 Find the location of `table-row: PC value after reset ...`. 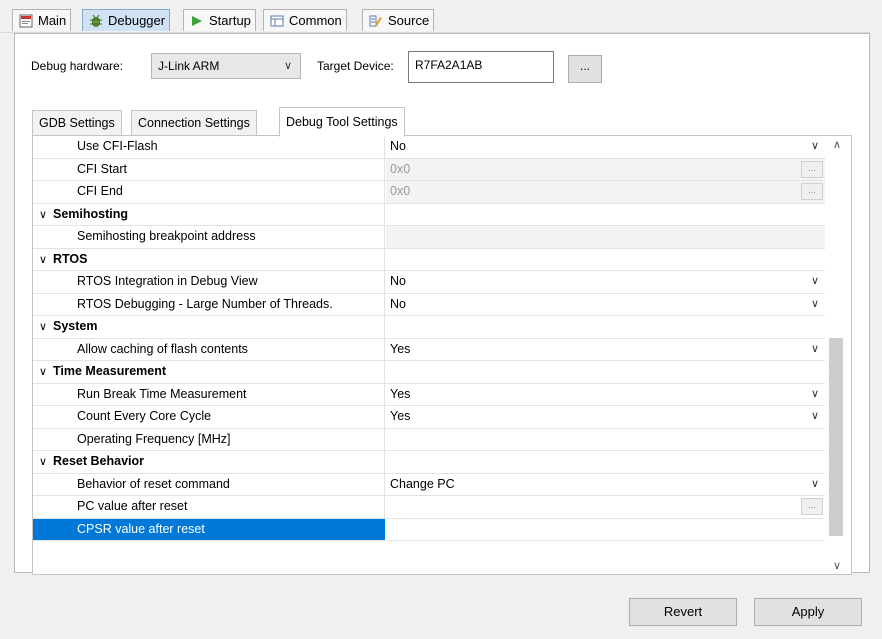

table-row: PC value after reset ... is located at coordinates (429, 507).